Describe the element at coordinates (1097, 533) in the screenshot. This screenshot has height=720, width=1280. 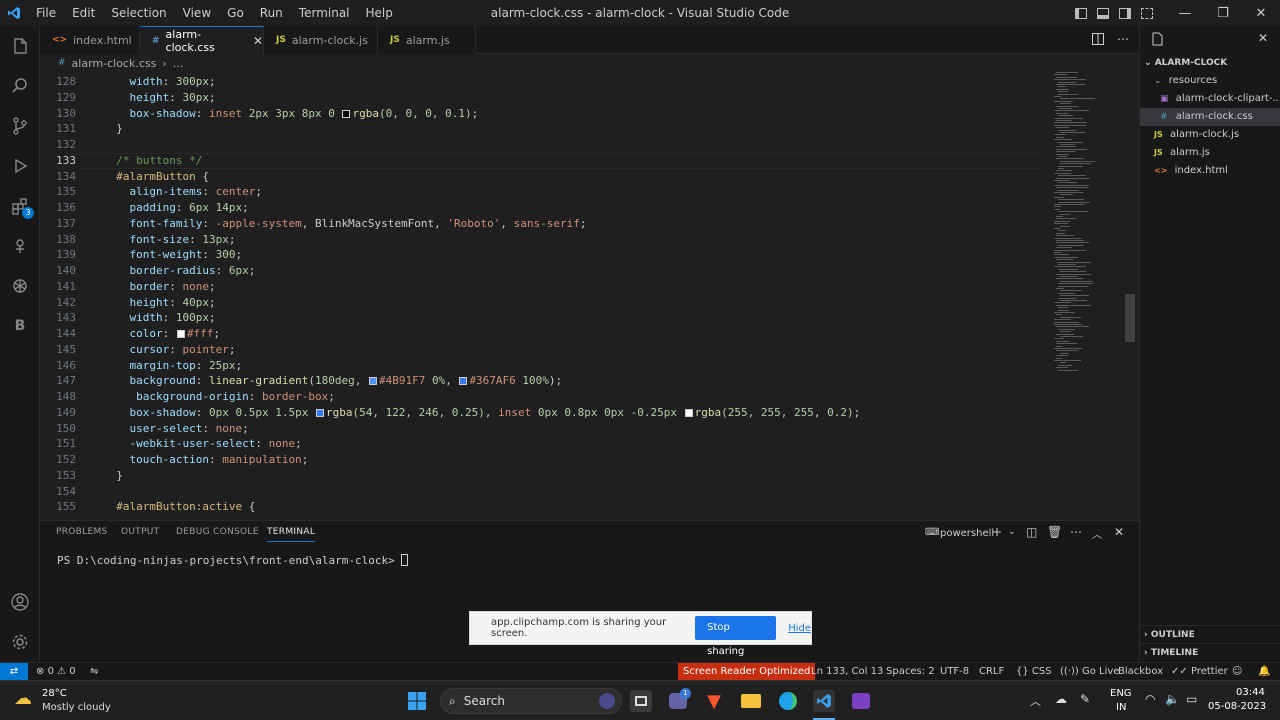
I see `maximize-panel-icon: ︿` at that location.